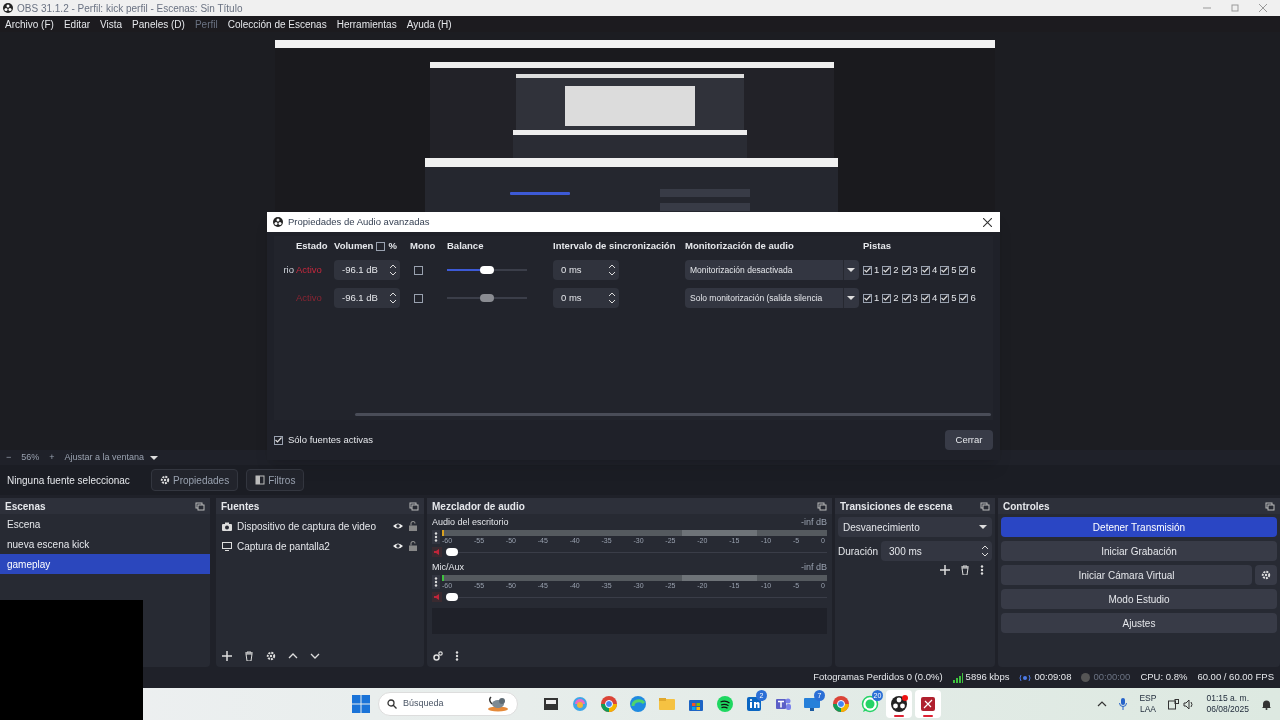 This screenshot has width=1280, height=720. Describe the element at coordinates (772, 270) in the screenshot. I see `monitoring-dropdown: Monitorización desactivada` at that location.